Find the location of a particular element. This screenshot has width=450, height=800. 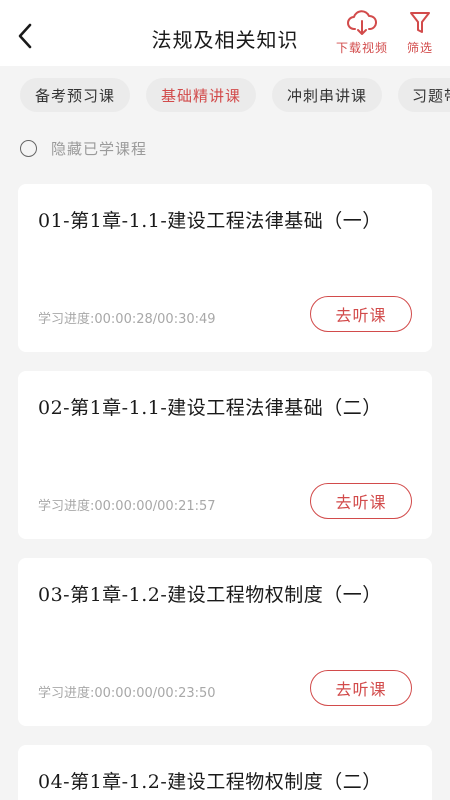

tab-prep-course: 备考预习课 is located at coordinates (75, 95).